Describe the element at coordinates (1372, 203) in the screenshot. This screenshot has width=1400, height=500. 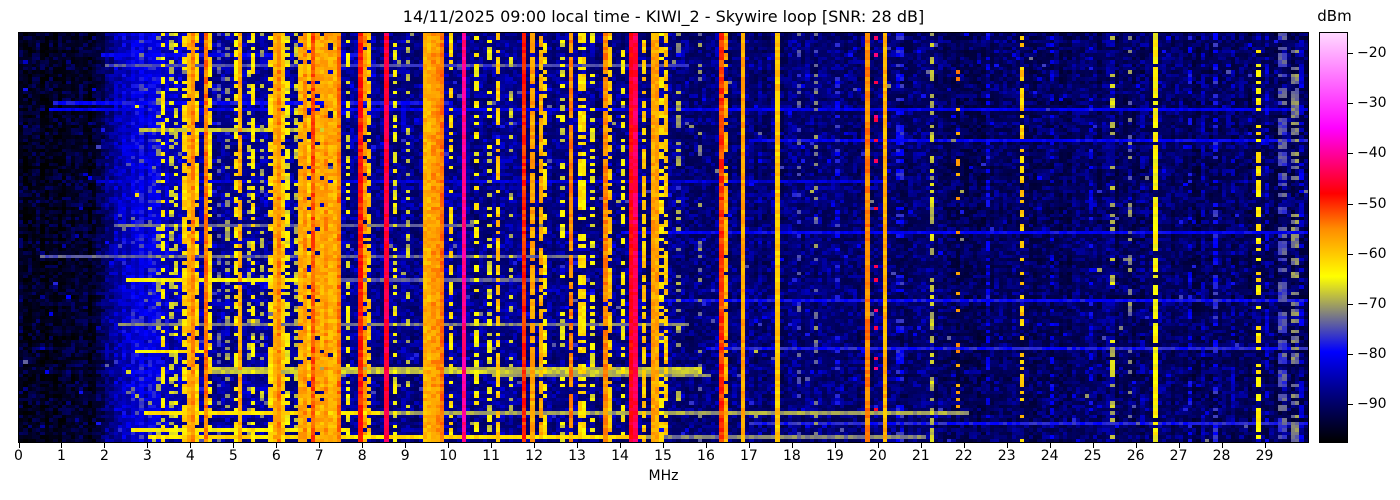
I see `colorbar-tick-label: −50` at that location.